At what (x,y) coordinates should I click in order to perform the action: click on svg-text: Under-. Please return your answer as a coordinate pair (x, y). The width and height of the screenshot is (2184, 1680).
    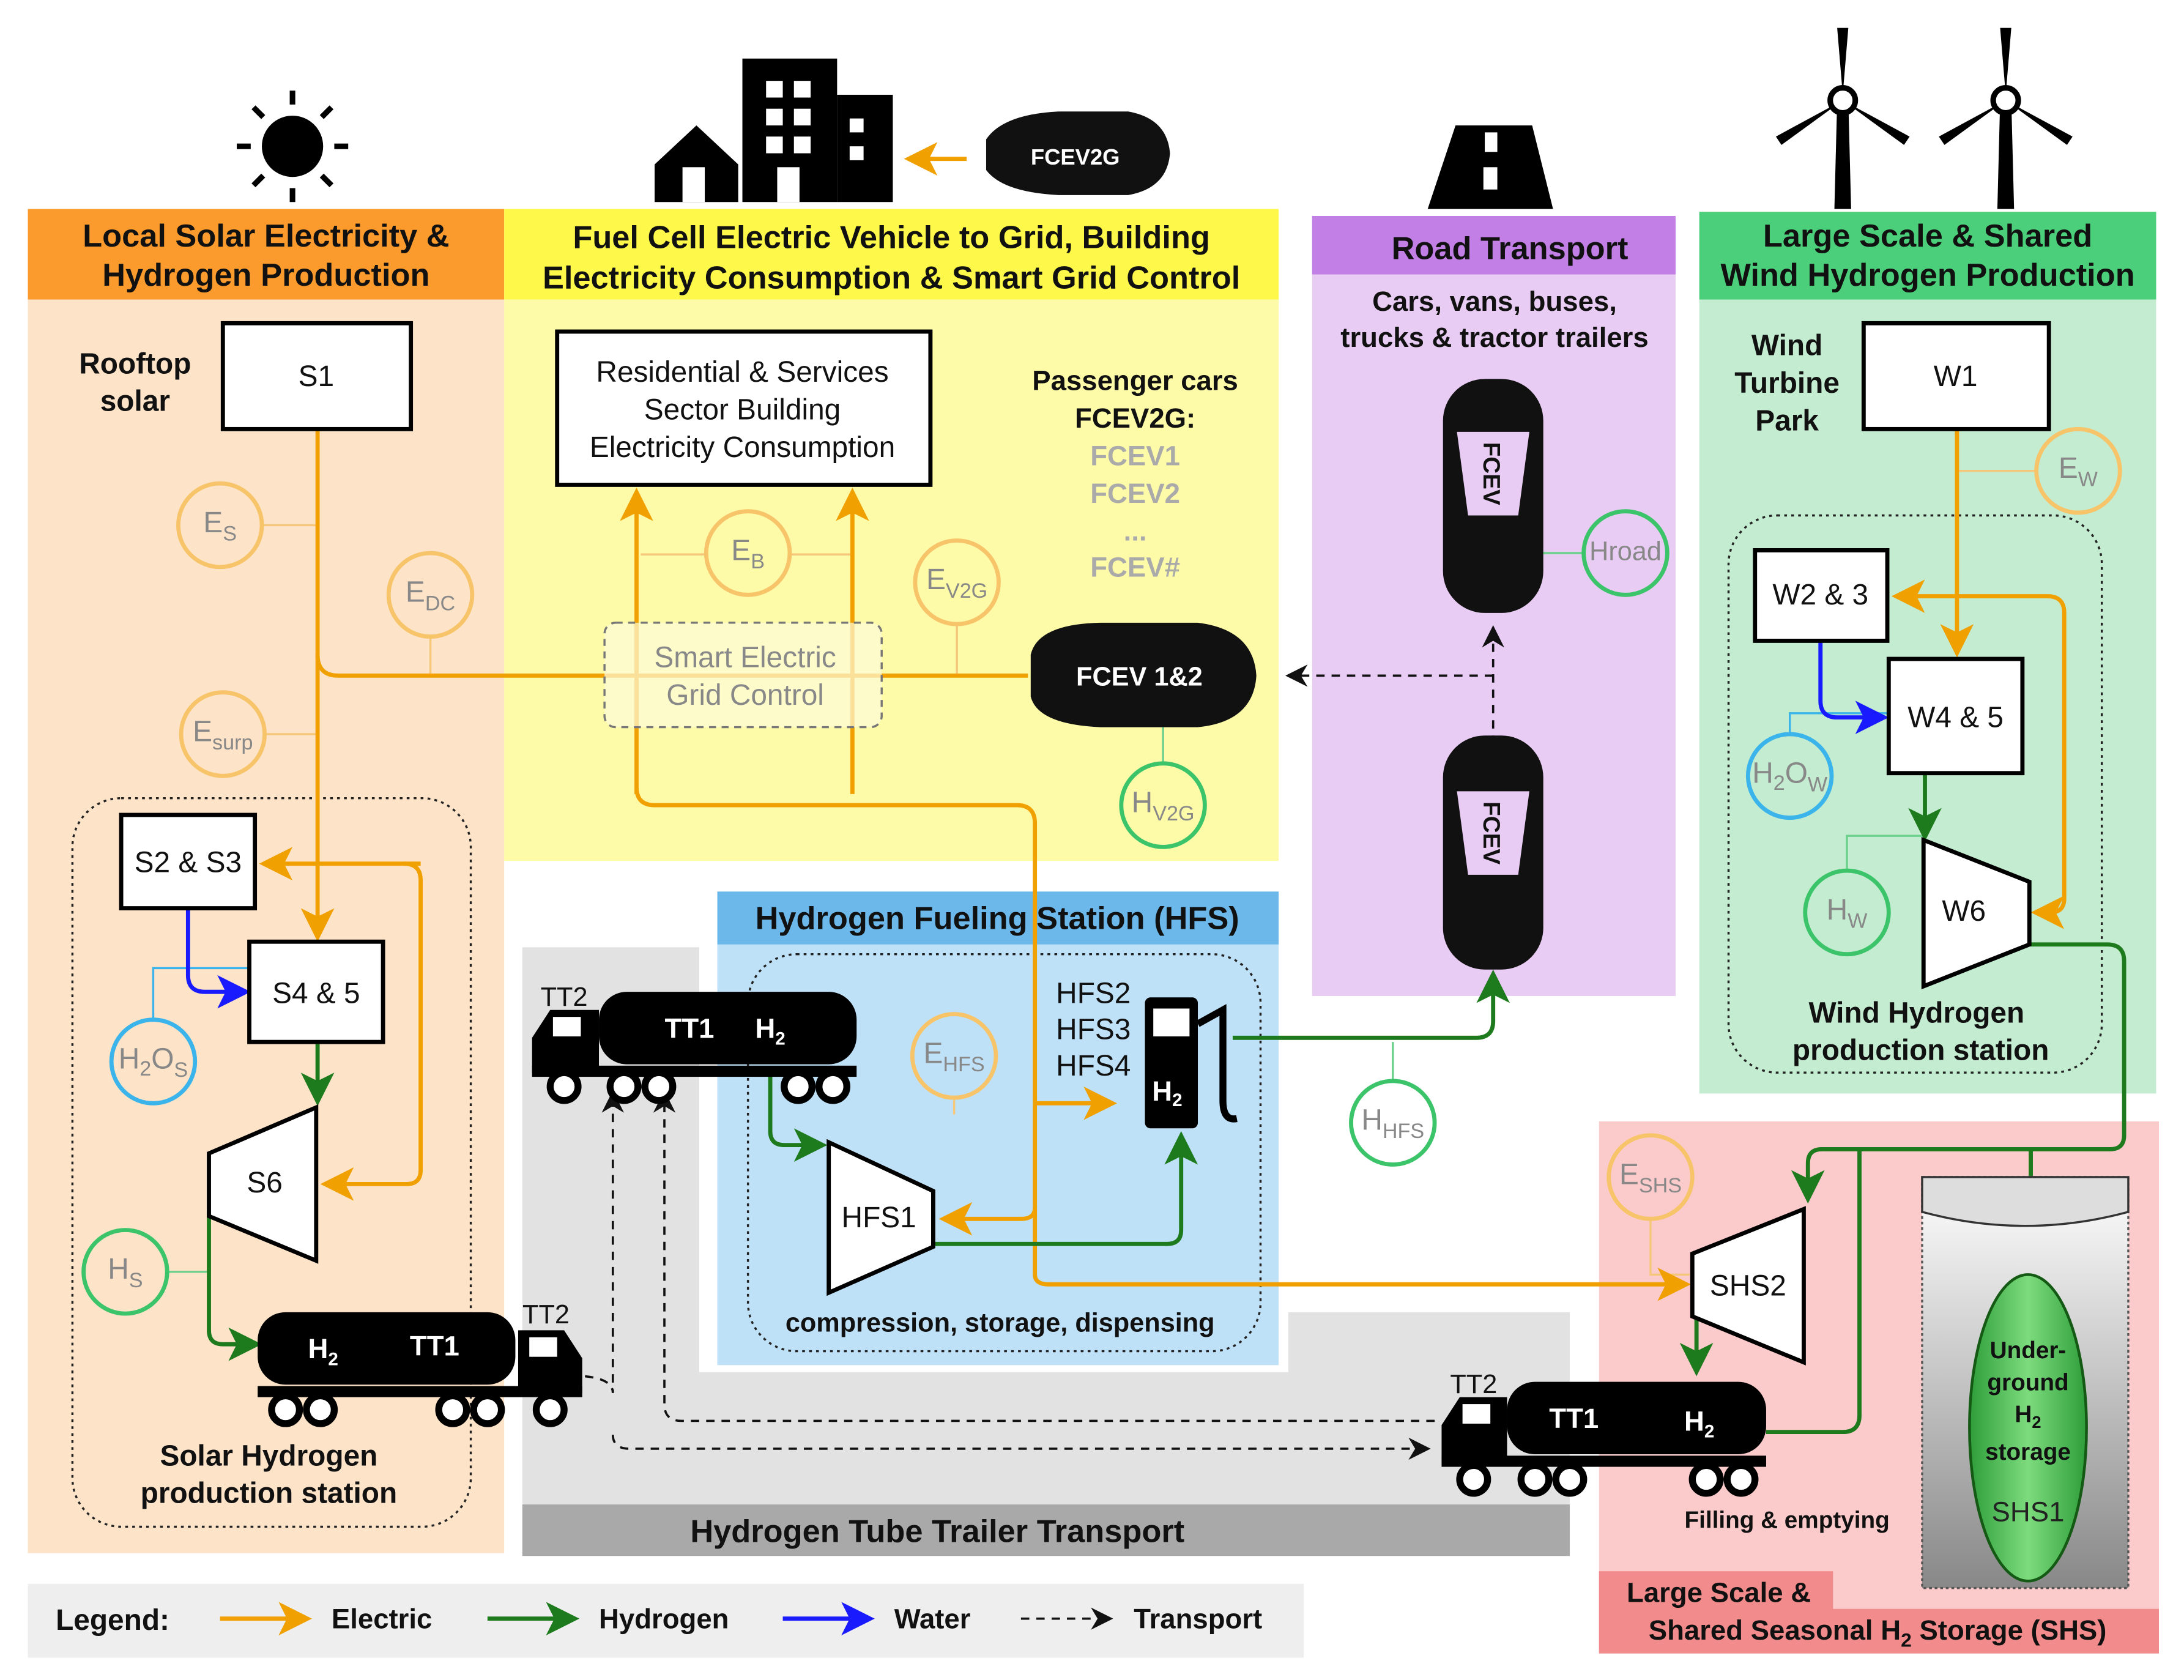
    Looking at the image, I should click on (2028, 1350).